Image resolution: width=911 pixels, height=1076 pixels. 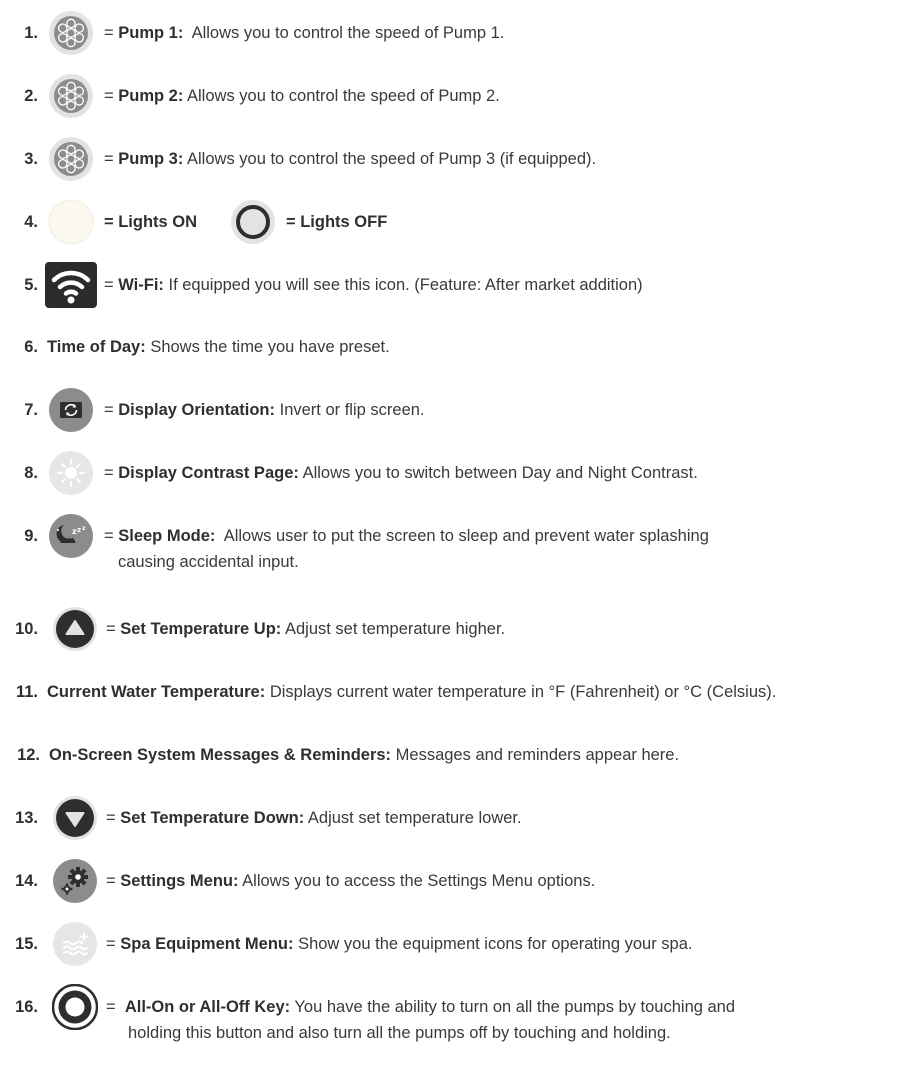 I want to click on item-label: Set Temperature Up:, so click(x=201, y=629).